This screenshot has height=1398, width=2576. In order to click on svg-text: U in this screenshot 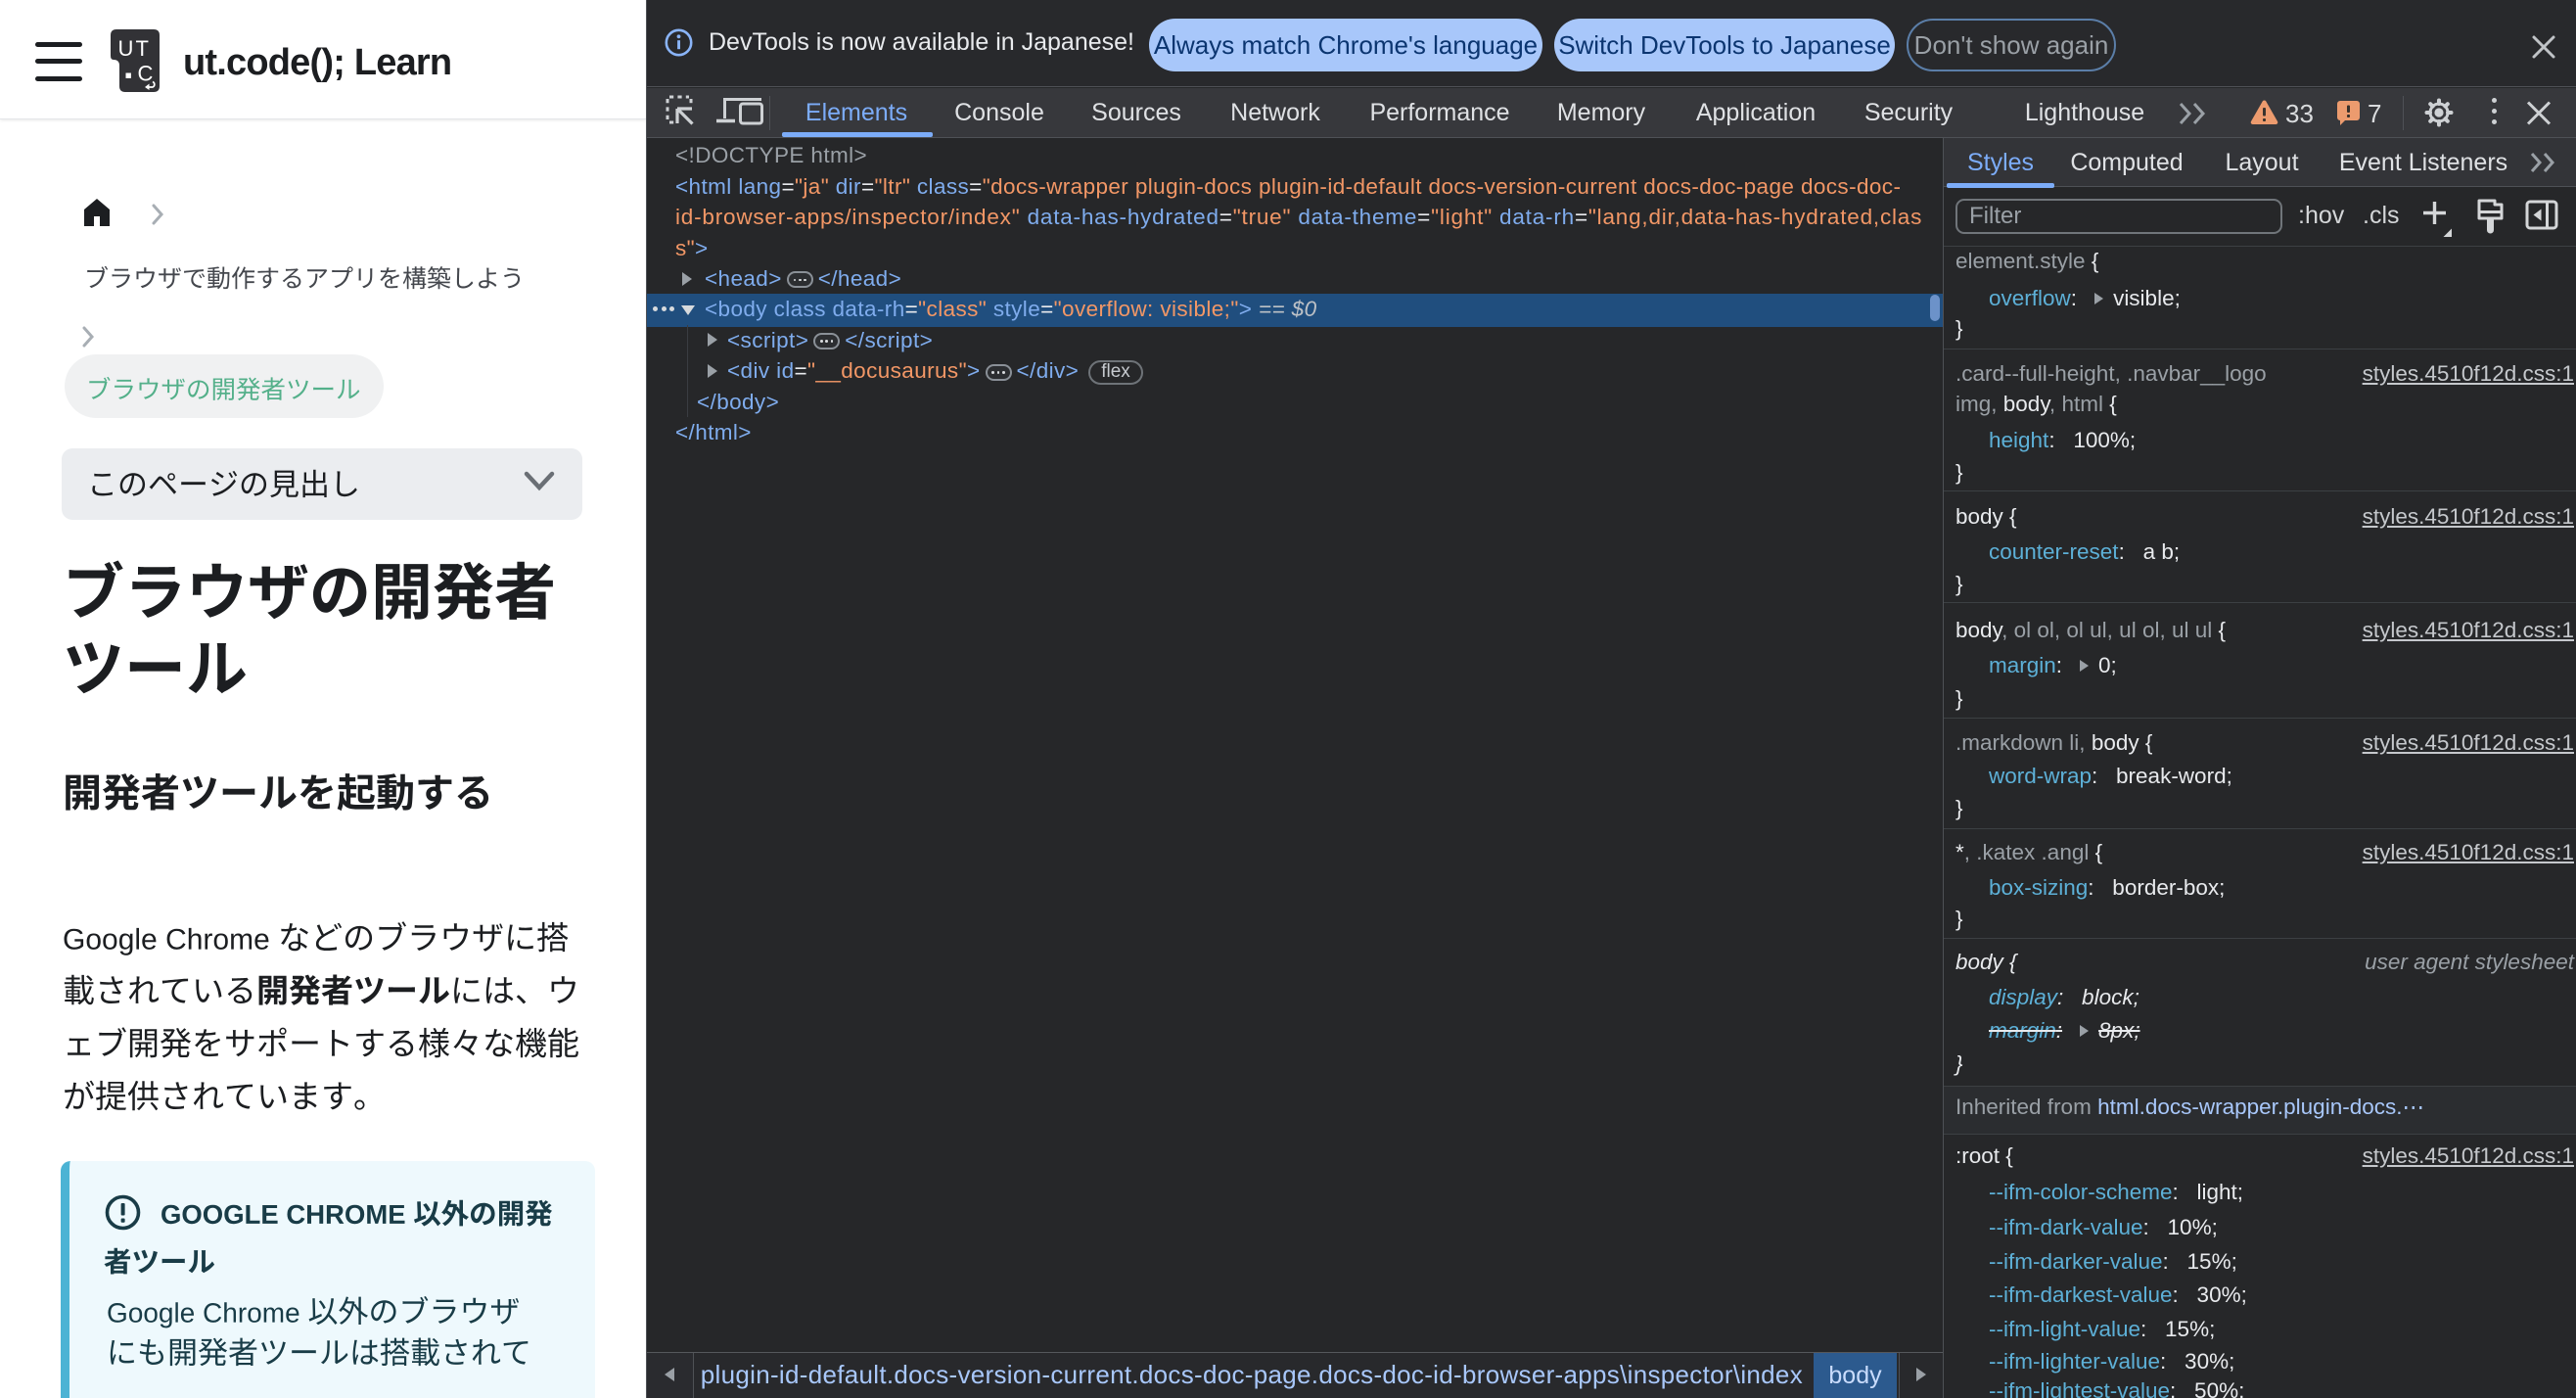, I will do `click(126, 48)`.